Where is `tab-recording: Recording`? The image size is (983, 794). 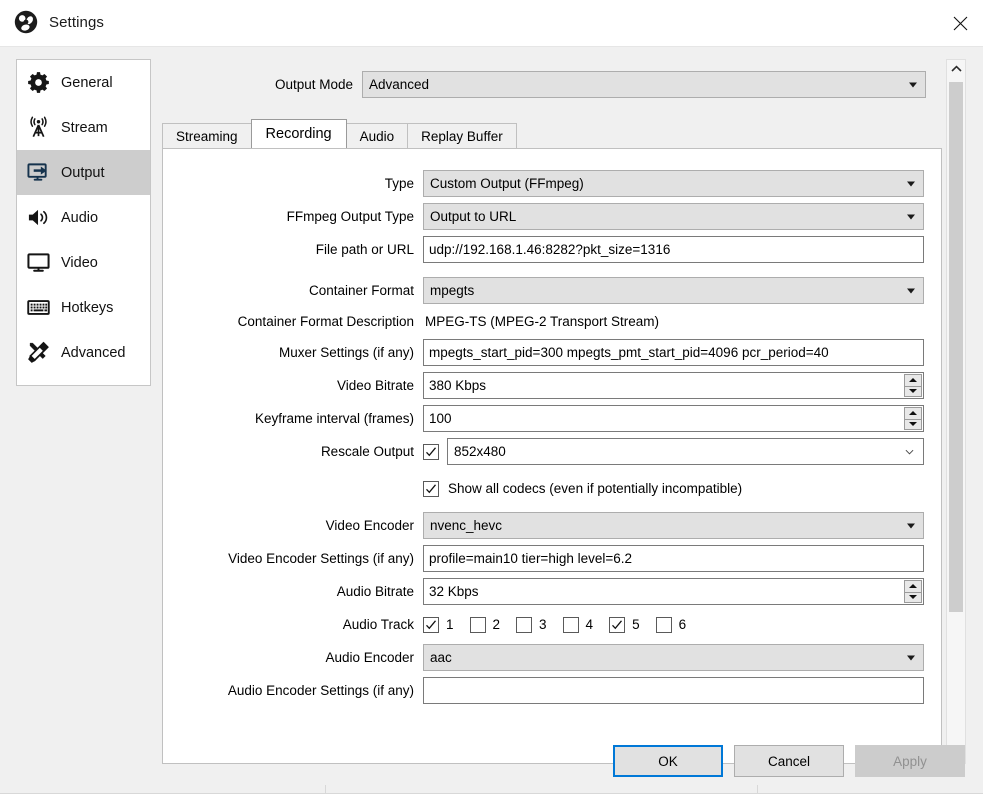 tab-recording: Recording is located at coordinates (298, 133).